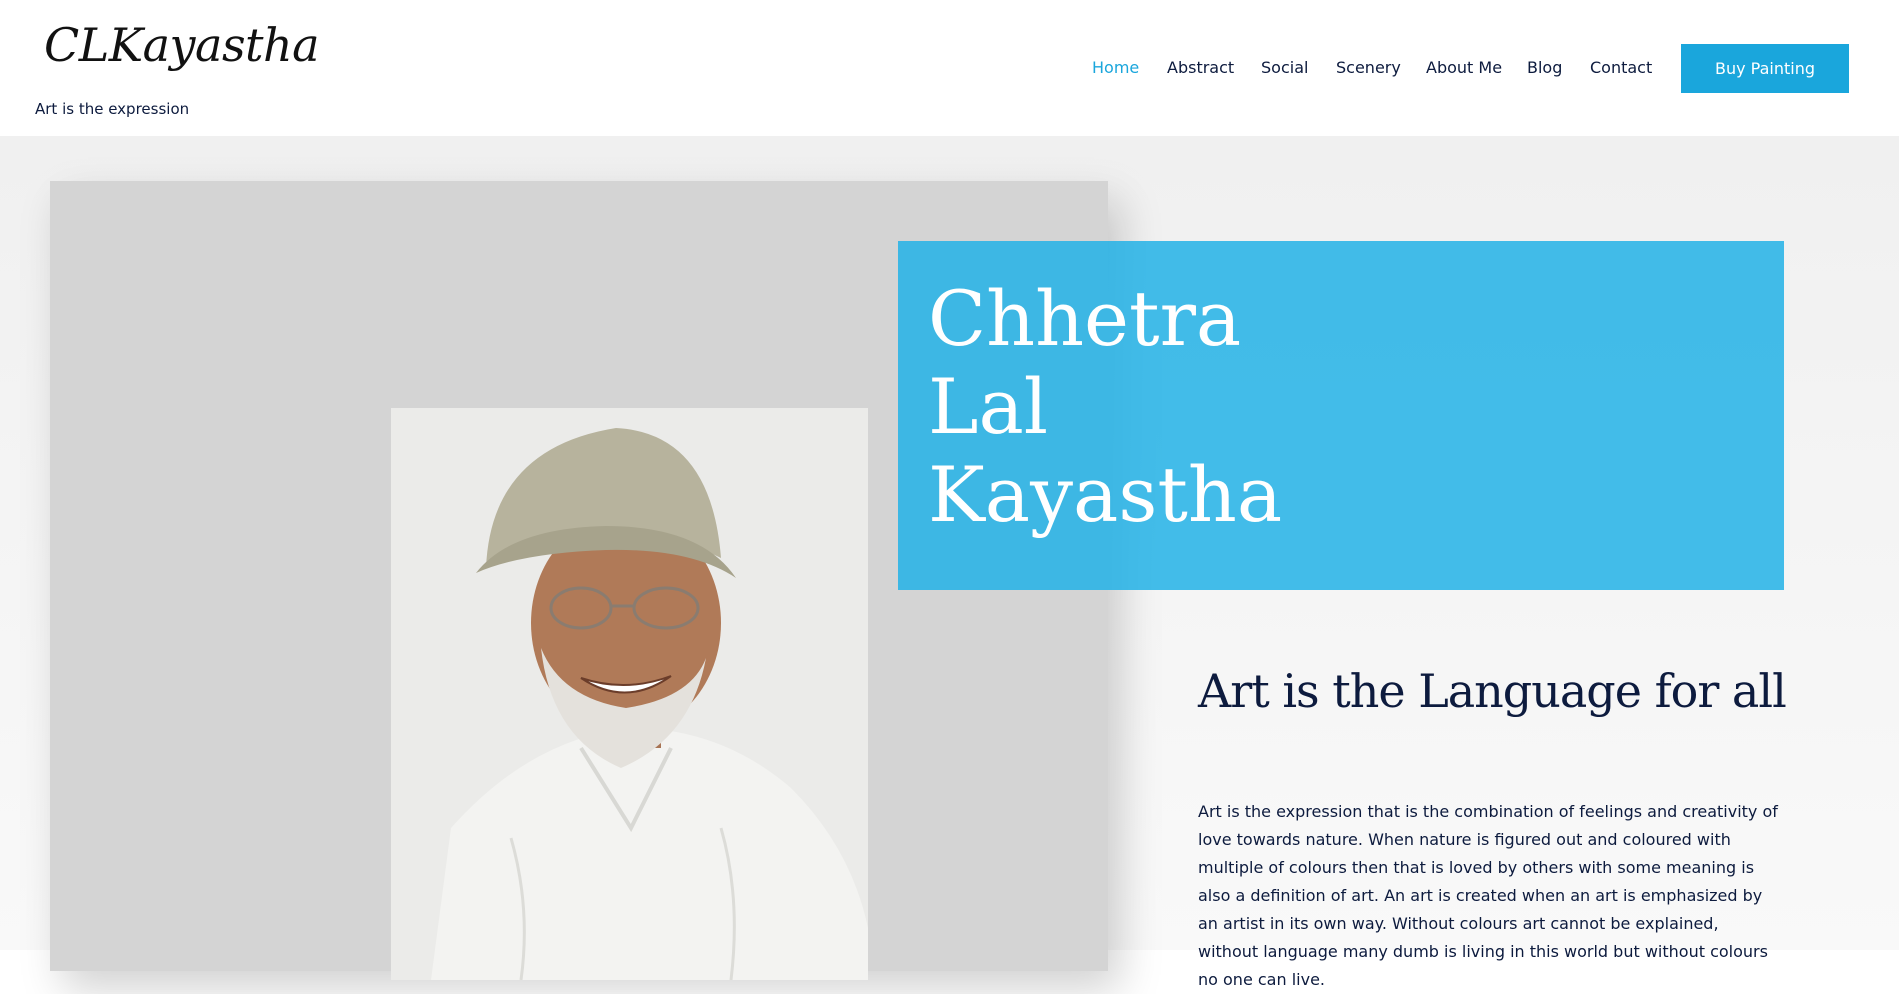 This screenshot has width=1899, height=994. Describe the element at coordinates (1765, 68) in the screenshot. I see `buy-painting-button: Buy Painting` at that location.